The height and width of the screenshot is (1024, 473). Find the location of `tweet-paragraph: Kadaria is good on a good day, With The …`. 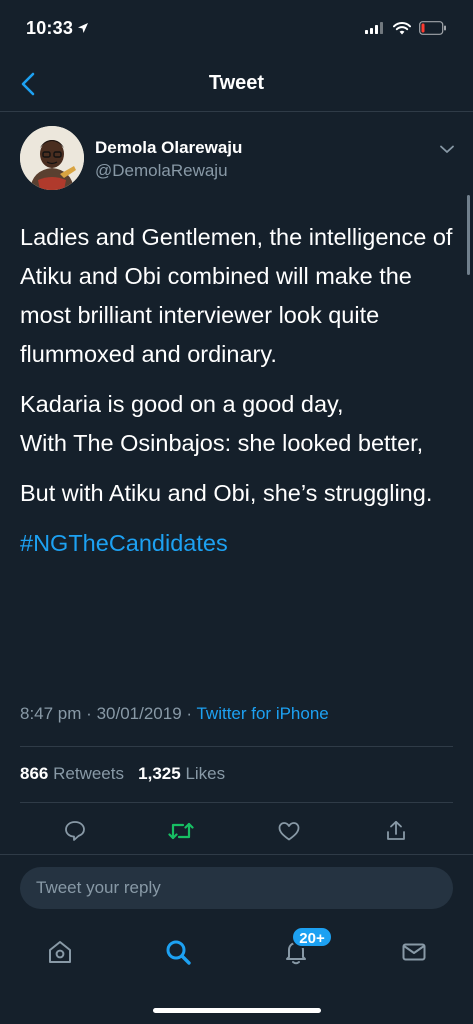

tweet-paragraph: Kadaria is good on a good day, With The … is located at coordinates (222, 423).